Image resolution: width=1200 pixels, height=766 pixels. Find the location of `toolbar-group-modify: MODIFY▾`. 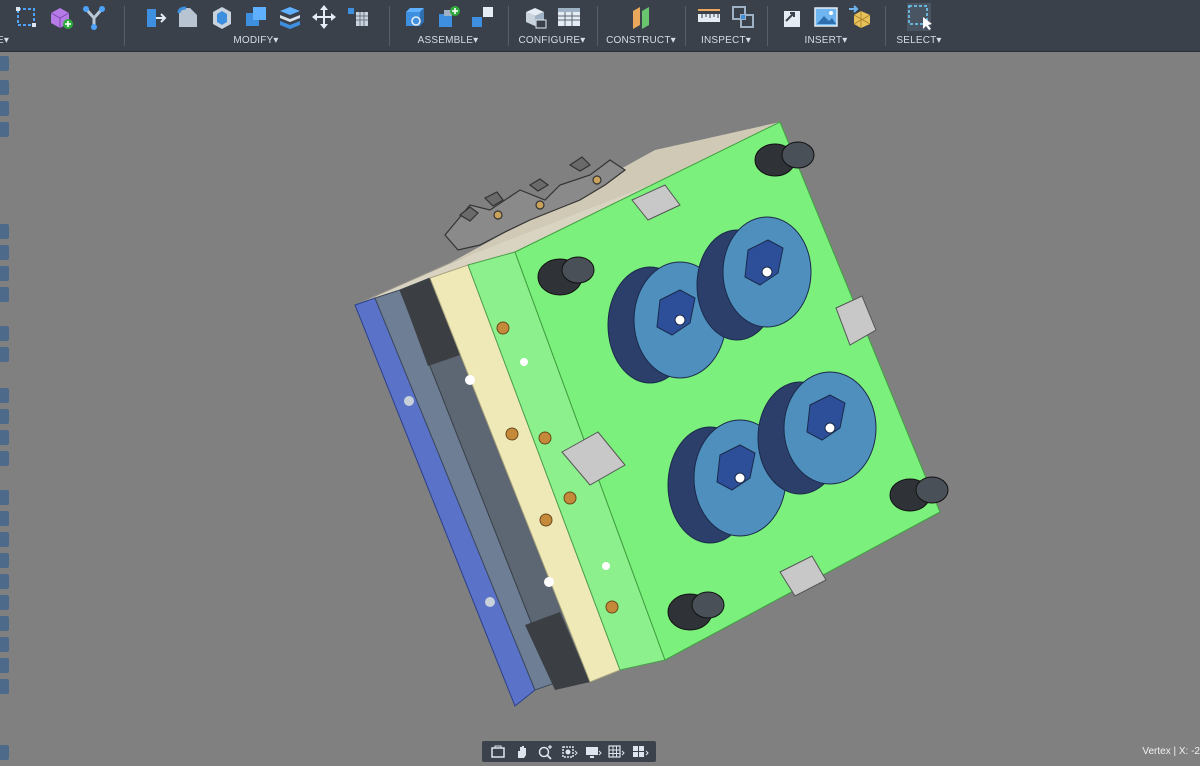

toolbar-group-modify: MODIFY▾ is located at coordinates (256, 25).